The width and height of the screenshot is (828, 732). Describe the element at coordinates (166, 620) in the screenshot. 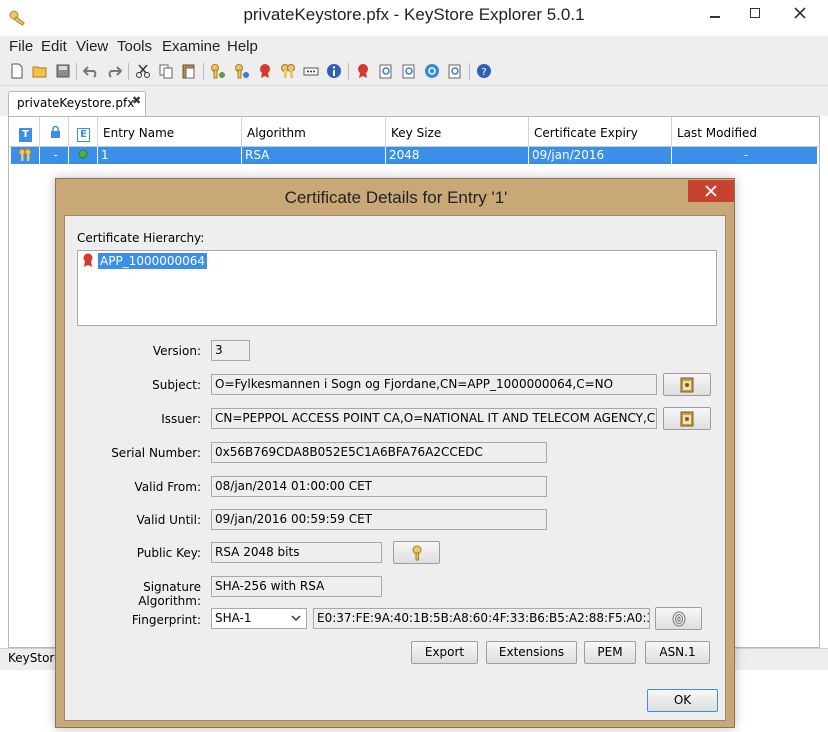

I see `fingerprint-label: Fingerprint:` at that location.